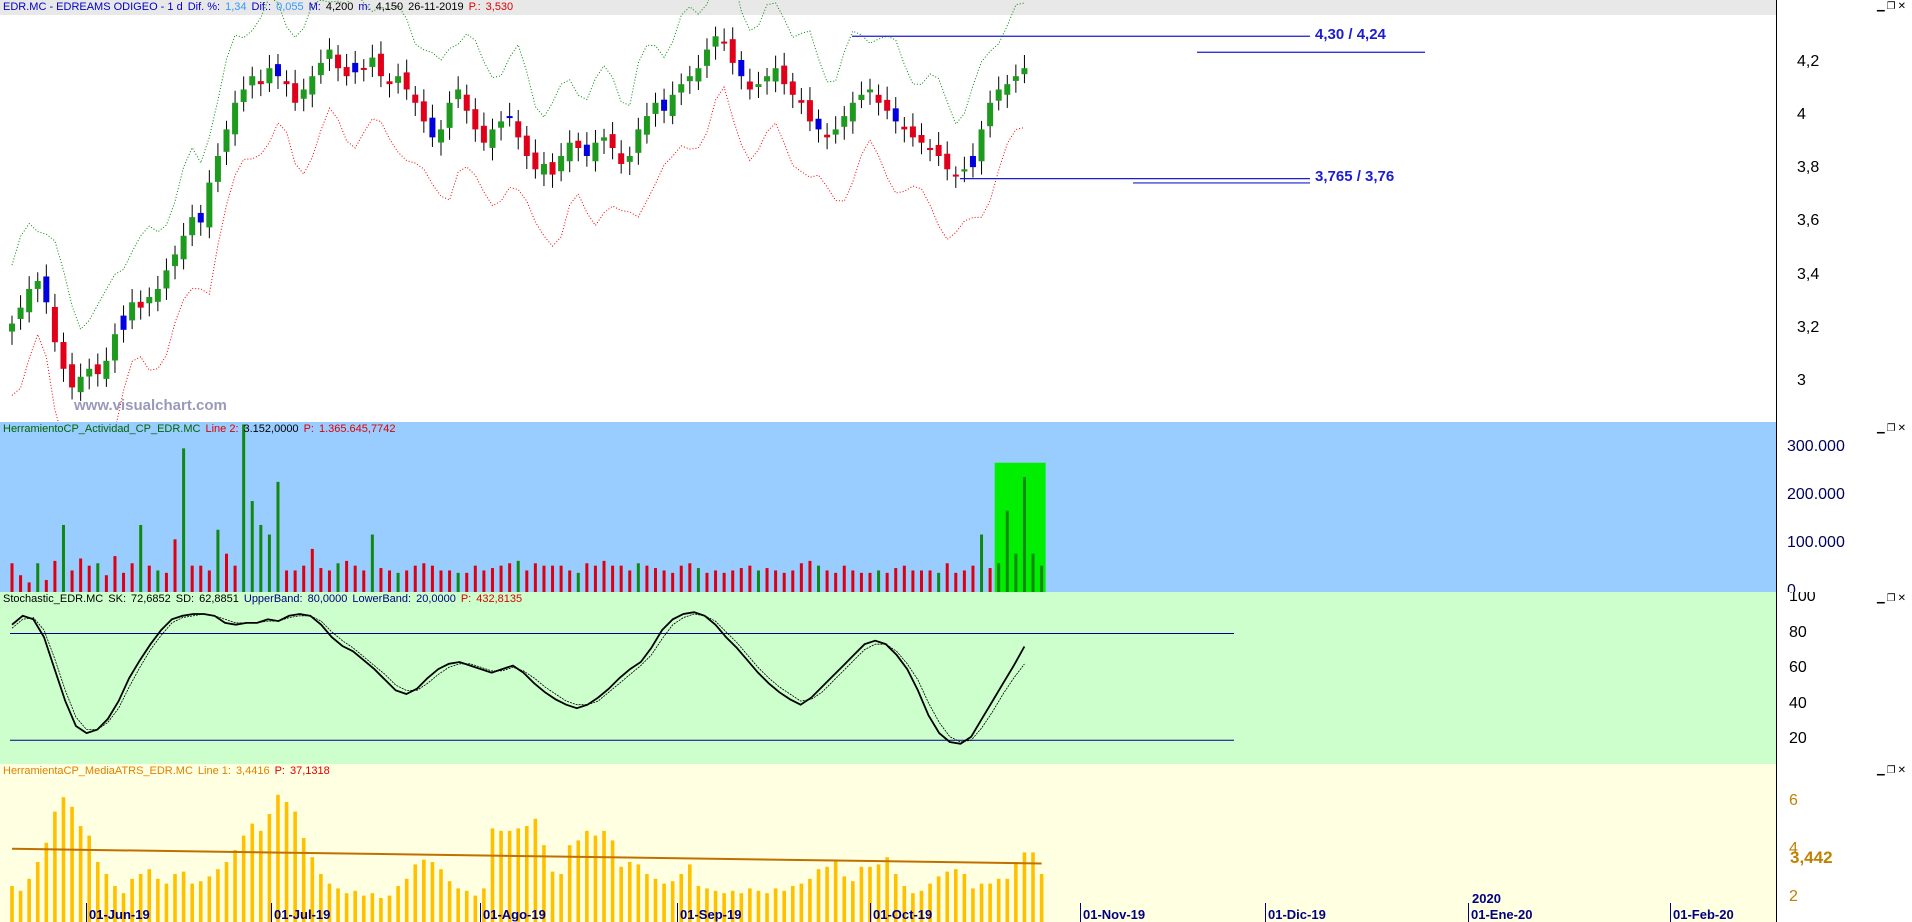  What do you see at coordinates (302, 914) in the screenshot?
I see `x-tick-label: 01-Jul-19` at bounding box center [302, 914].